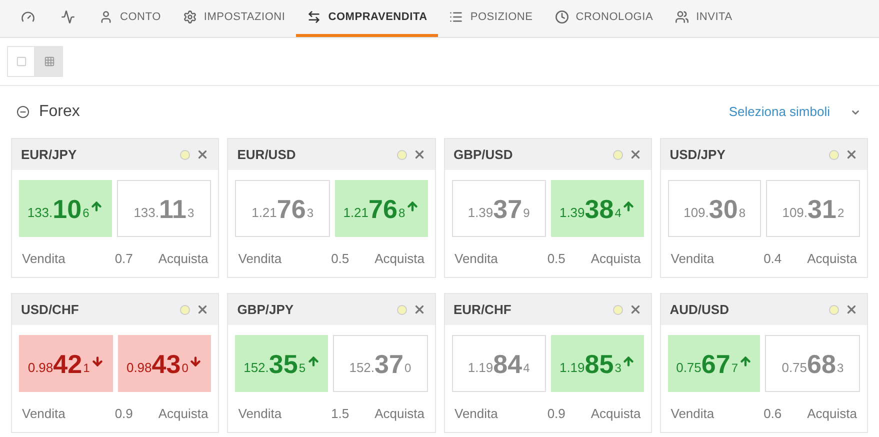  I want to click on price-tile: 152.37 0, so click(380, 363).